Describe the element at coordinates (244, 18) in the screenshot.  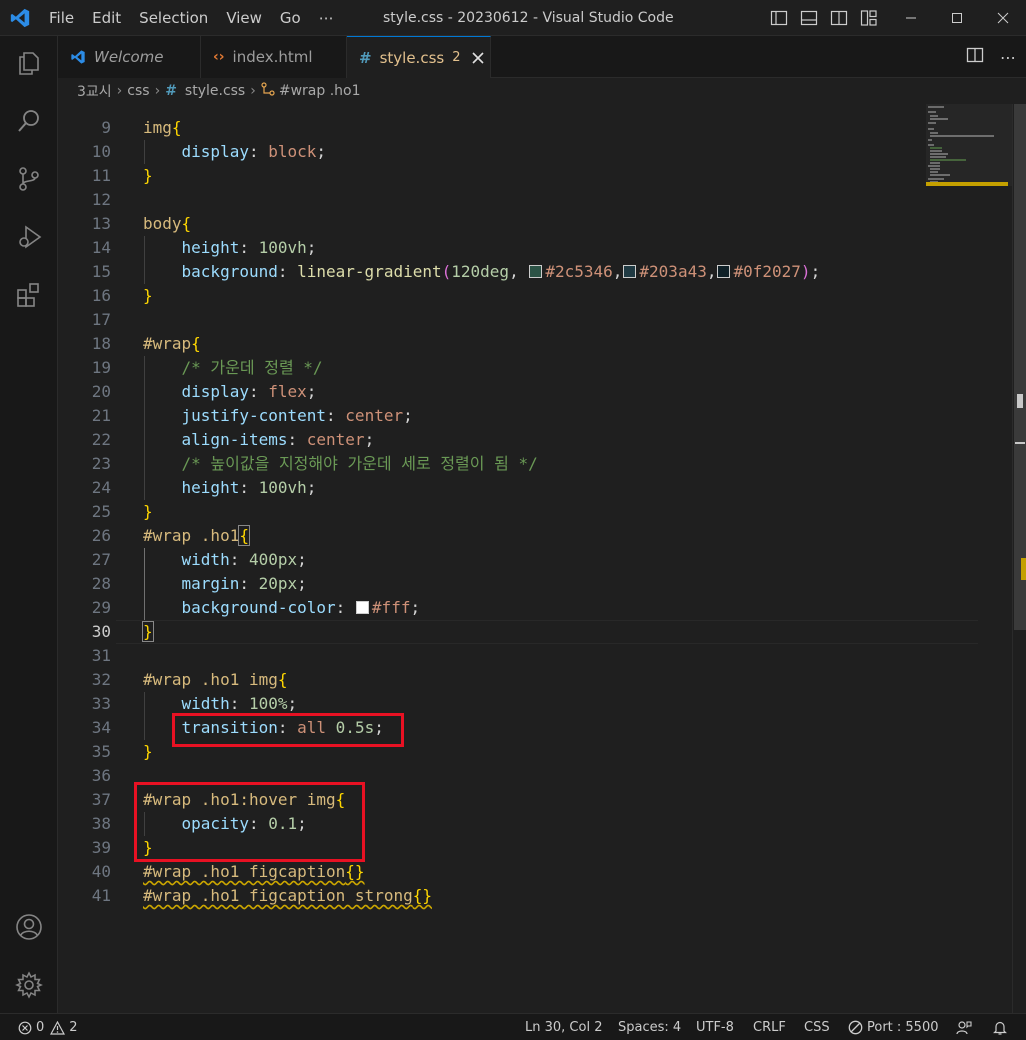
I see `menu-view: View` at that location.